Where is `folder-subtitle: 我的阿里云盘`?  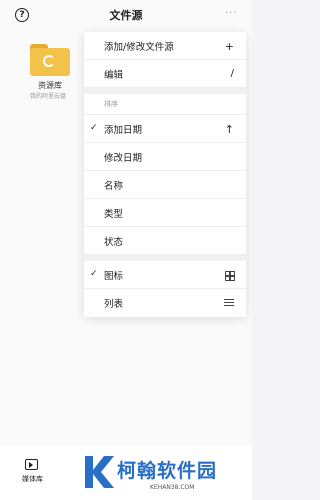
folder-subtitle: 我的阿里云盘 is located at coordinates (48, 96).